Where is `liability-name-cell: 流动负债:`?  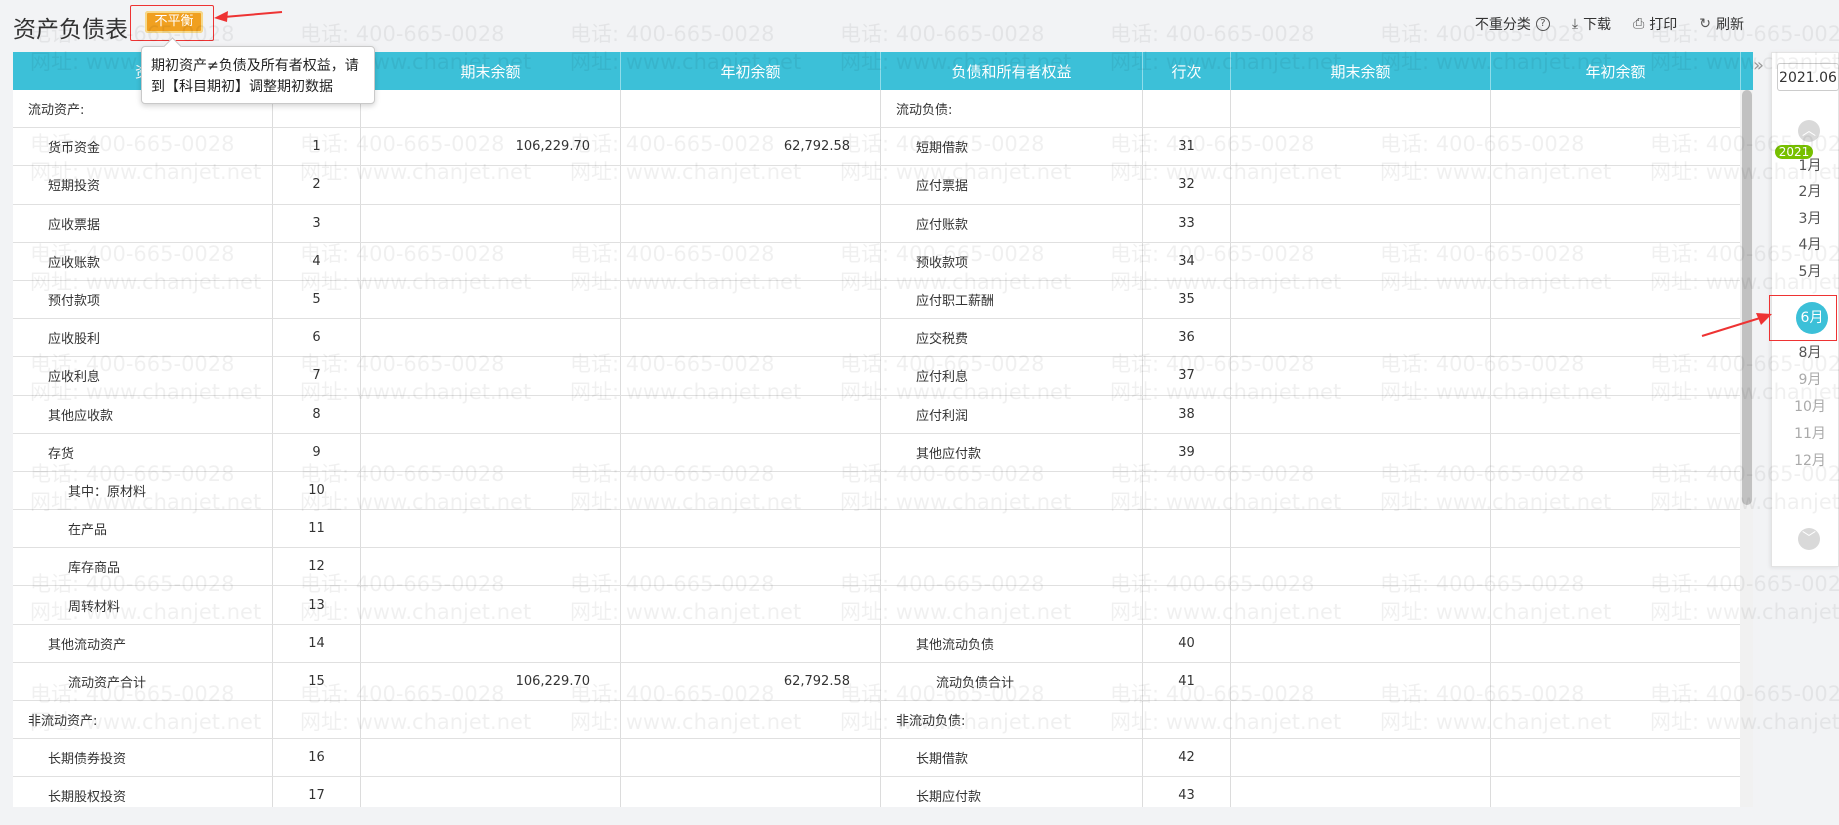
liability-name-cell: 流动负债: is located at coordinates (1012, 109).